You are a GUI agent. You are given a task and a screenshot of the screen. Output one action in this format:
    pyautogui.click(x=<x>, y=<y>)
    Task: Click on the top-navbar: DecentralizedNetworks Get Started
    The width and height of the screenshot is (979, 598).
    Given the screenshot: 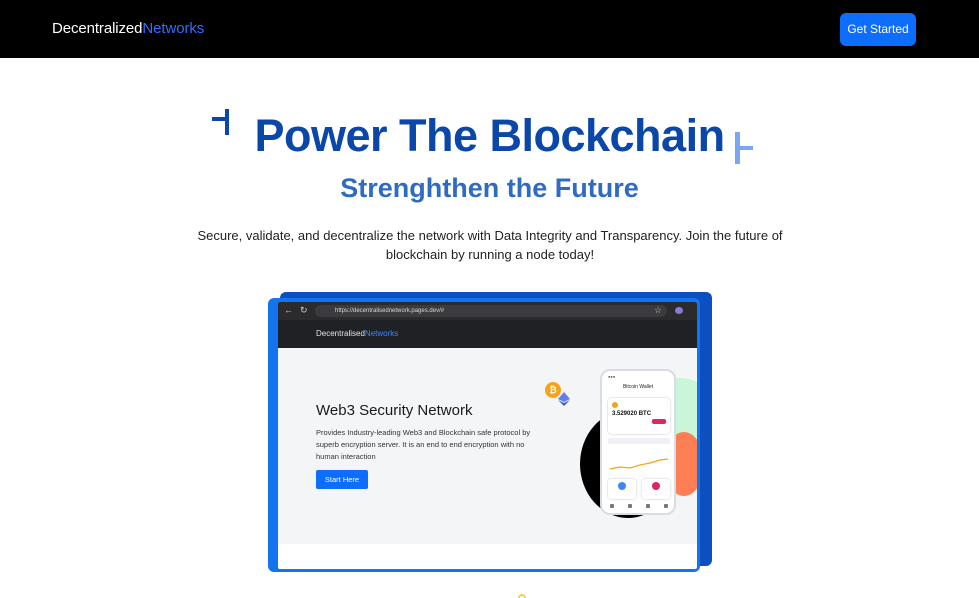 What is the action you would take?
    pyautogui.click(x=489, y=29)
    